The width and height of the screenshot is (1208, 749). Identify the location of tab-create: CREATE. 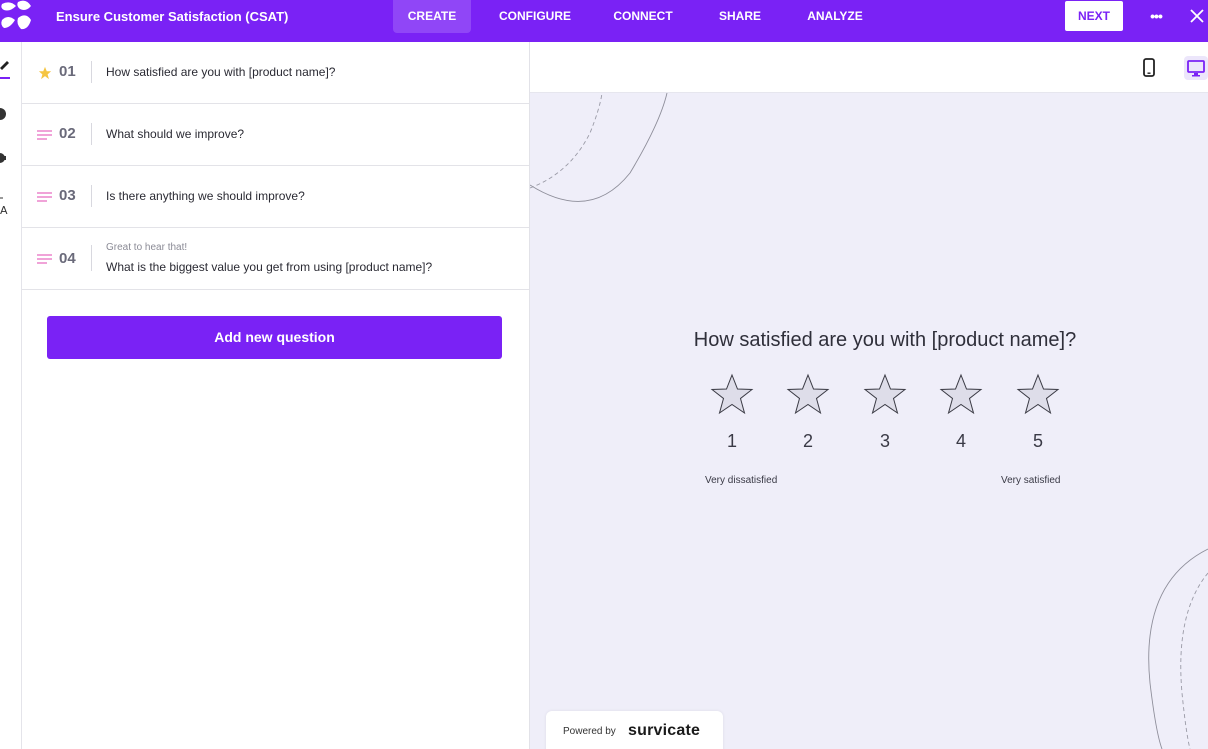
(432, 16).